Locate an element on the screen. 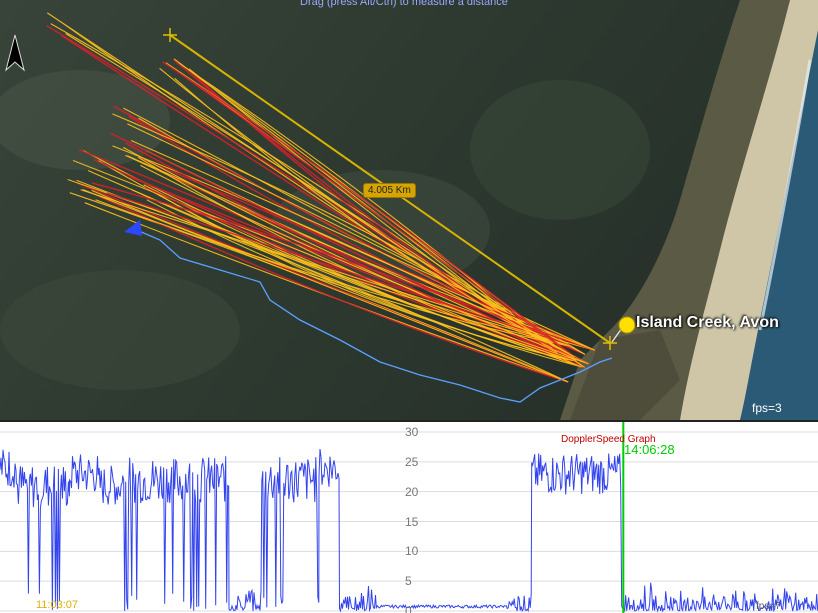 The width and height of the screenshot is (818, 613). map-fps-label: fps=3 is located at coordinates (767, 408).